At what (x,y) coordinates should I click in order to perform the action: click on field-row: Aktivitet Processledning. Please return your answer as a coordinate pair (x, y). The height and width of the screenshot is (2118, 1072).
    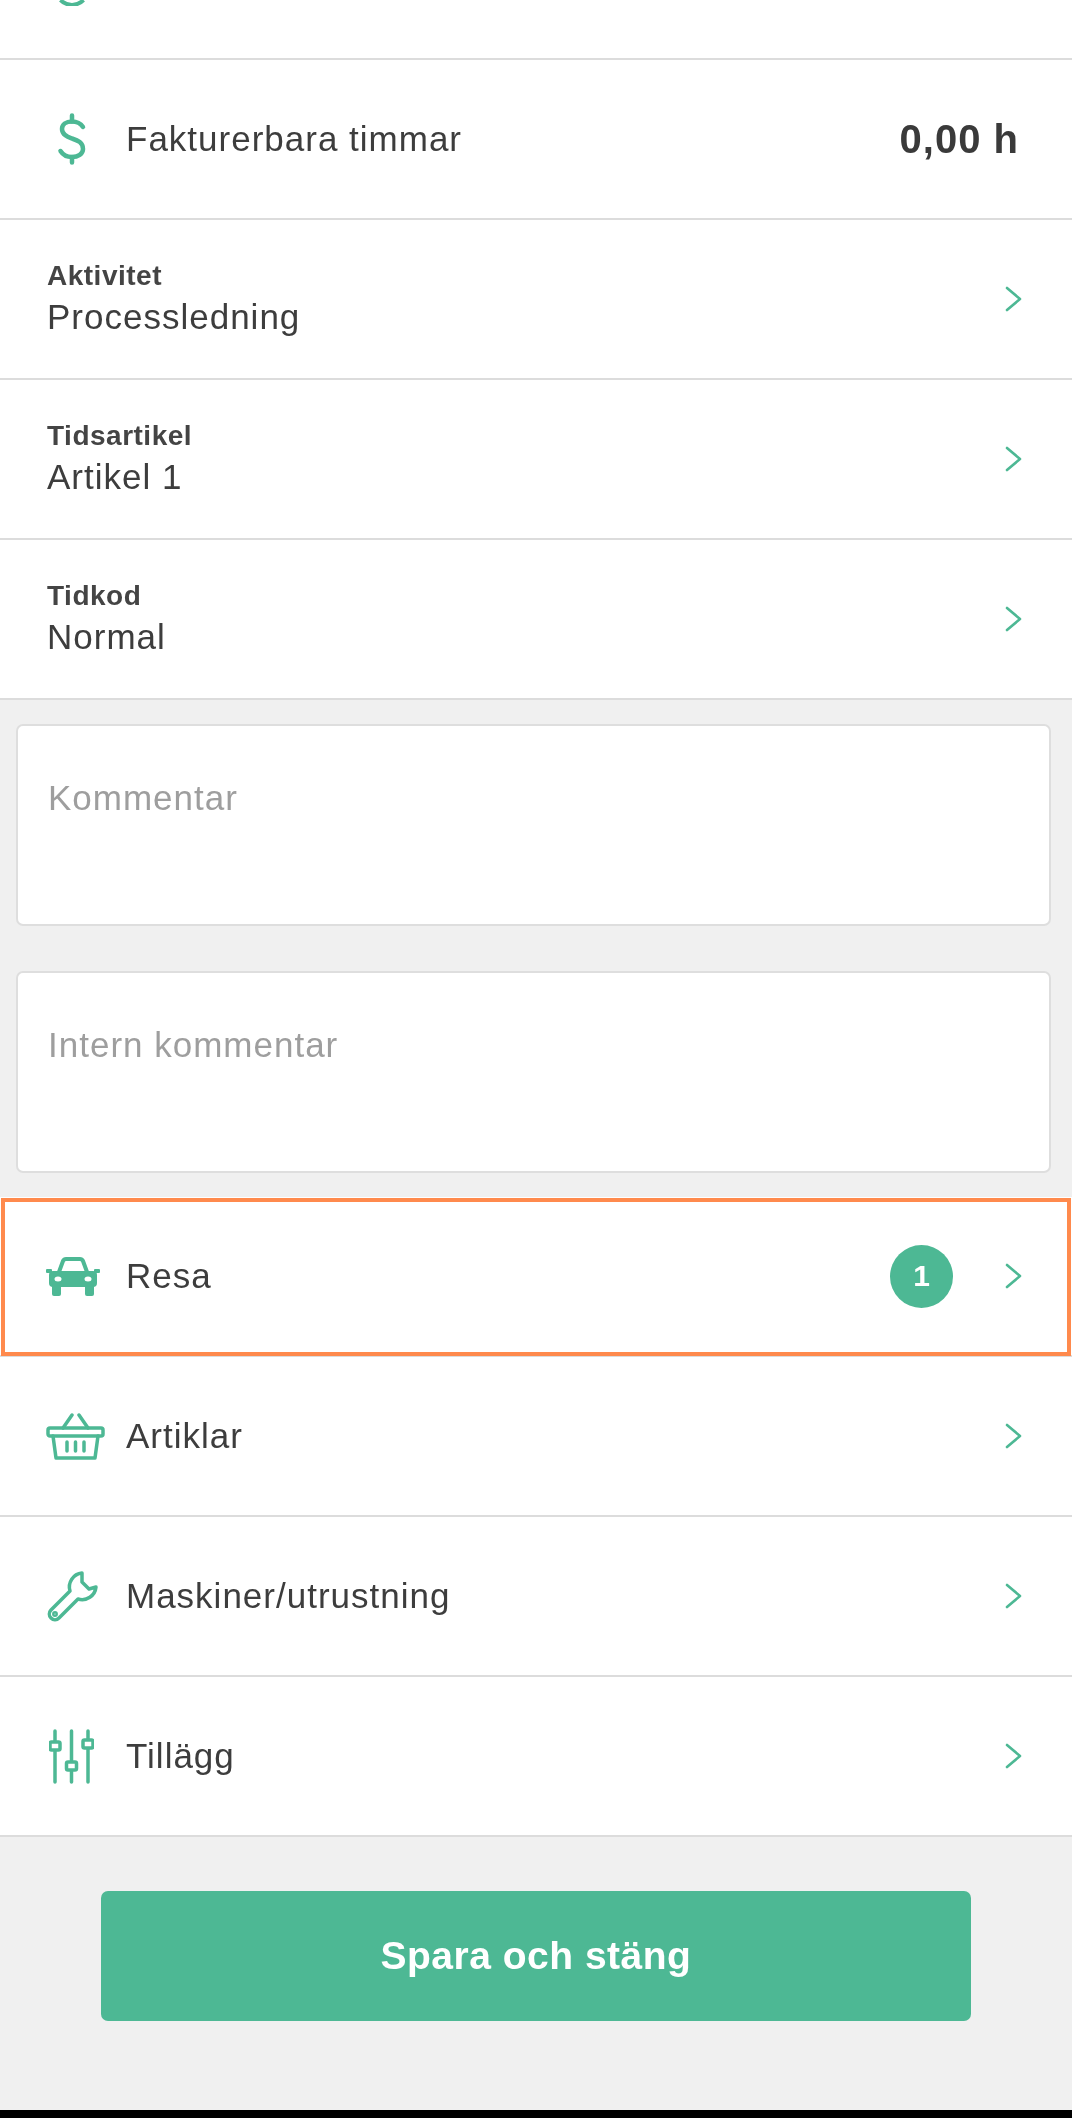
    Looking at the image, I should click on (536, 300).